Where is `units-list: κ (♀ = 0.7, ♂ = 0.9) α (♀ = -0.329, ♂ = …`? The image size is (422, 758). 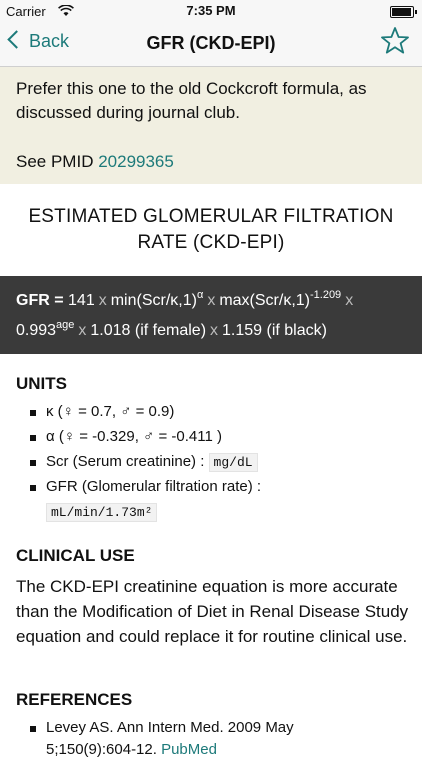 units-list: κ (♀ = 0.7, ♂ = 0.9) α (♀ = -0.329, ♂ = … is located at coordinates (145, 464).